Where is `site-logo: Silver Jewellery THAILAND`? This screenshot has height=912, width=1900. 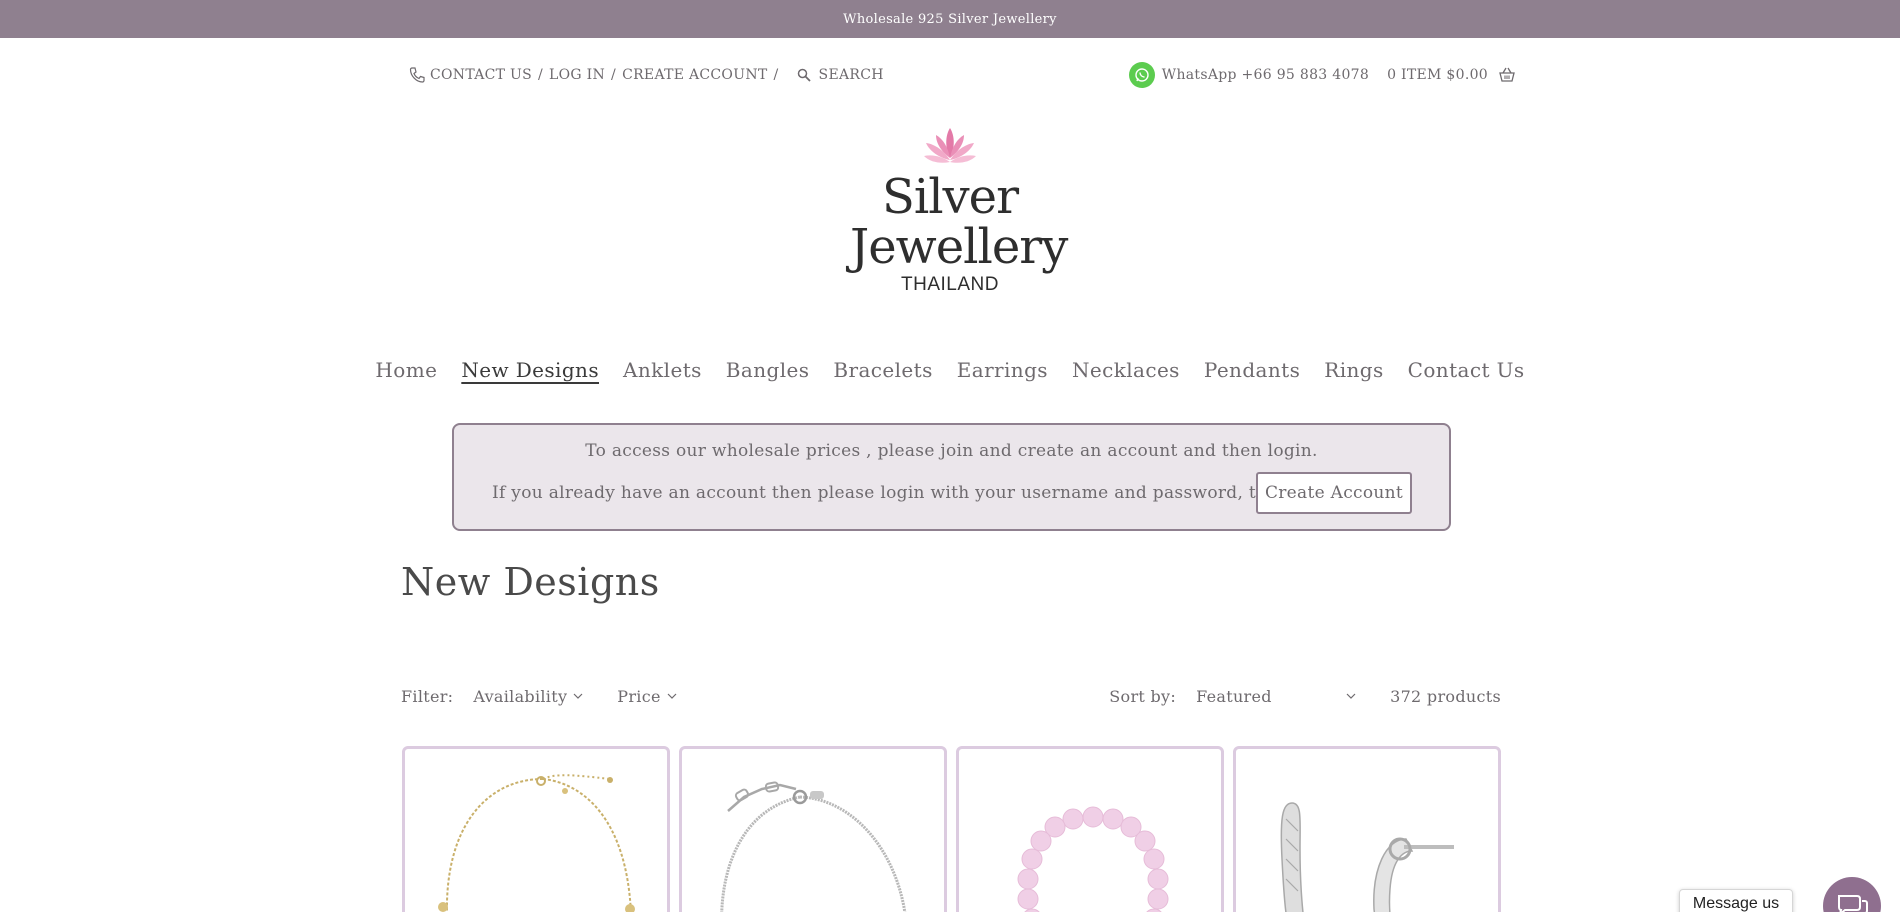 site-logo: Silver Jewellery THAILAND is located at coordinates (959, 216).